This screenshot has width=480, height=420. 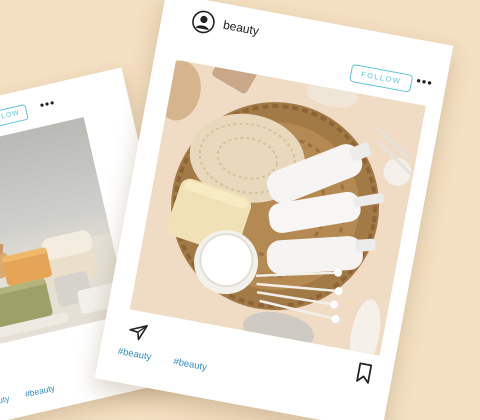 I want to click on username: beauty, so click(x=241, y=28).